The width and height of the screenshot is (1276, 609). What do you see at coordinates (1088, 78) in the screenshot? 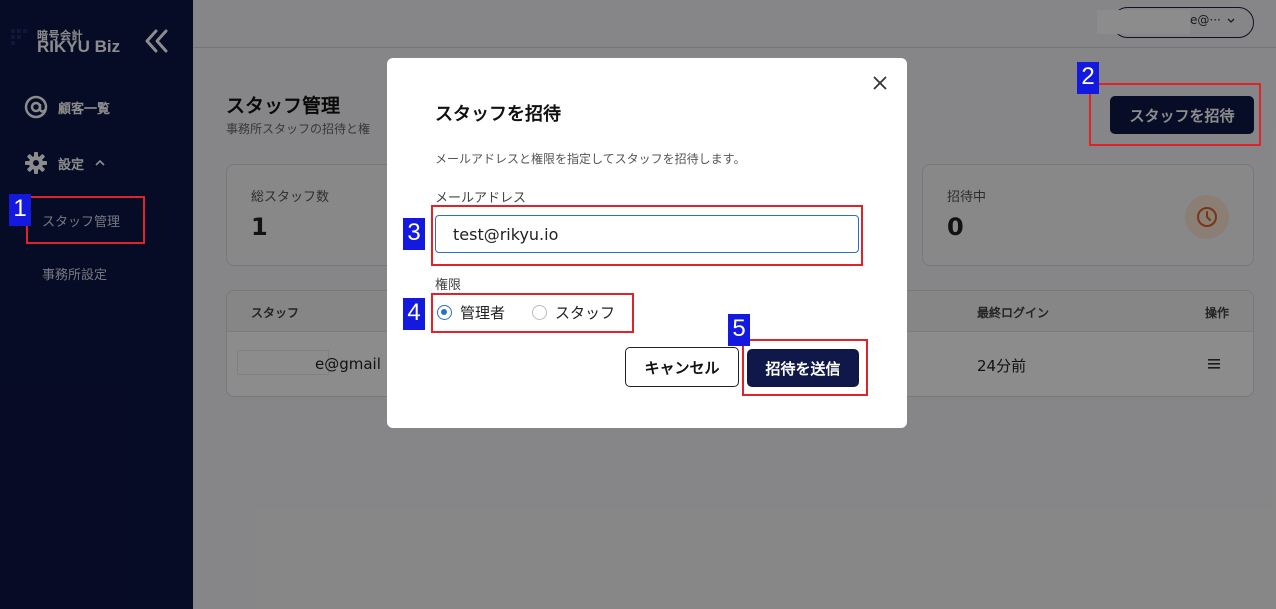
I see `annotation-number-2: 2` at bounding box center [1088, 78].